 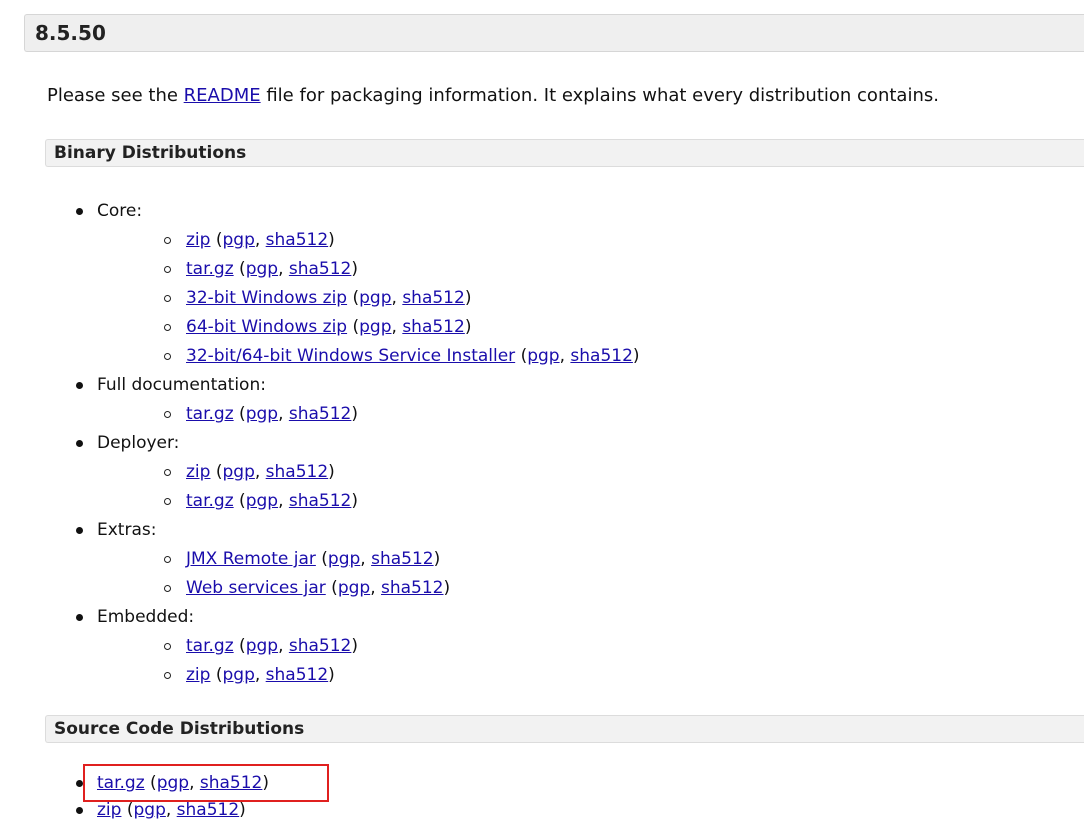 What do you see at coordinates (260, 472) in the screenshot?
I see `deployer-0-item: zip (pgp, sha512)` at bounding box center [260, 472].